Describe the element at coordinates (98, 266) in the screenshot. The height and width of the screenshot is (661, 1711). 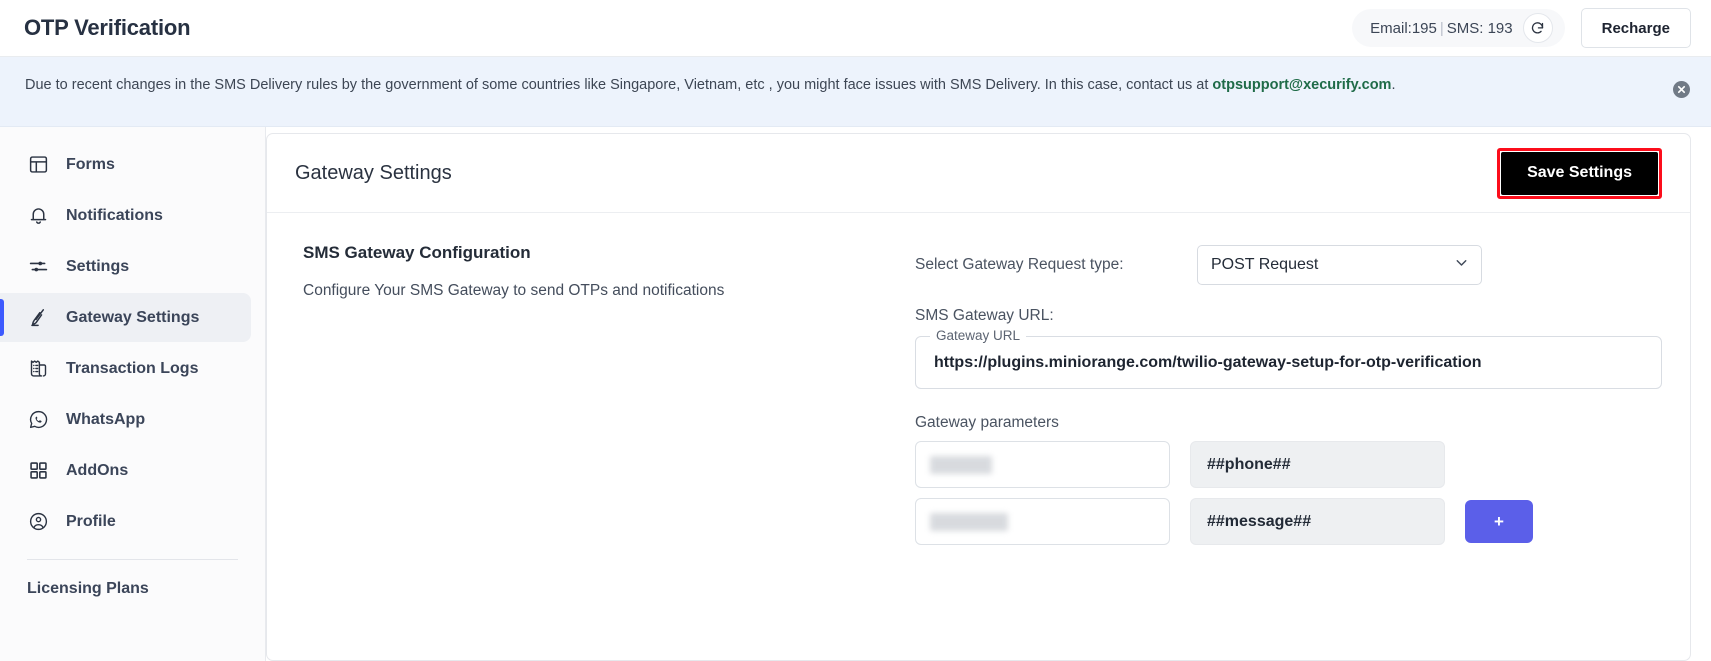
I see `sidebar-item-label: Settings` at that location.